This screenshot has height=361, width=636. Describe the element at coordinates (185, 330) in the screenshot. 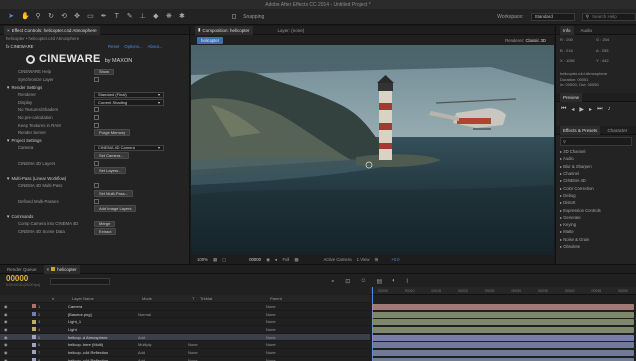

I see `layer-row: ◉ 4 Light None` at that location.